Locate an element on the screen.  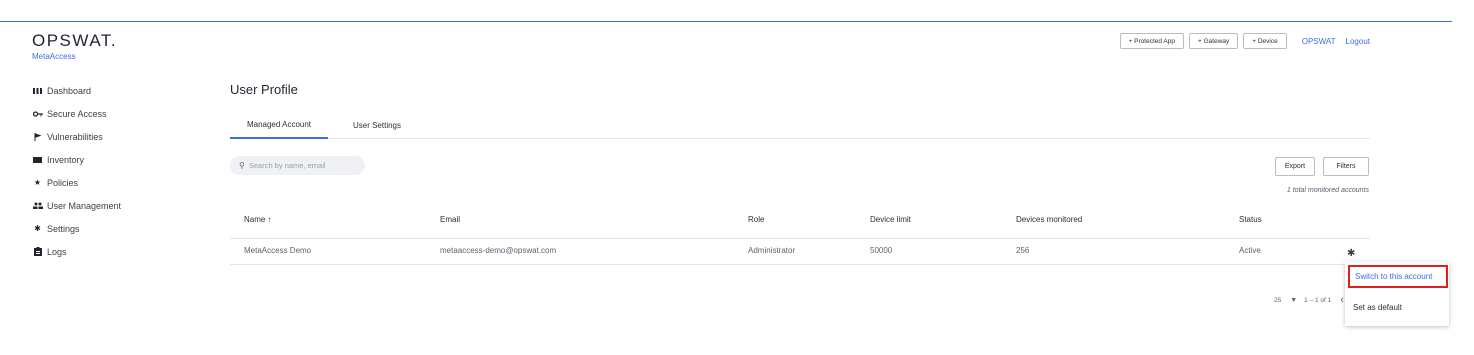
logo-product: MetaAccess is located at coordinates (54, 56).